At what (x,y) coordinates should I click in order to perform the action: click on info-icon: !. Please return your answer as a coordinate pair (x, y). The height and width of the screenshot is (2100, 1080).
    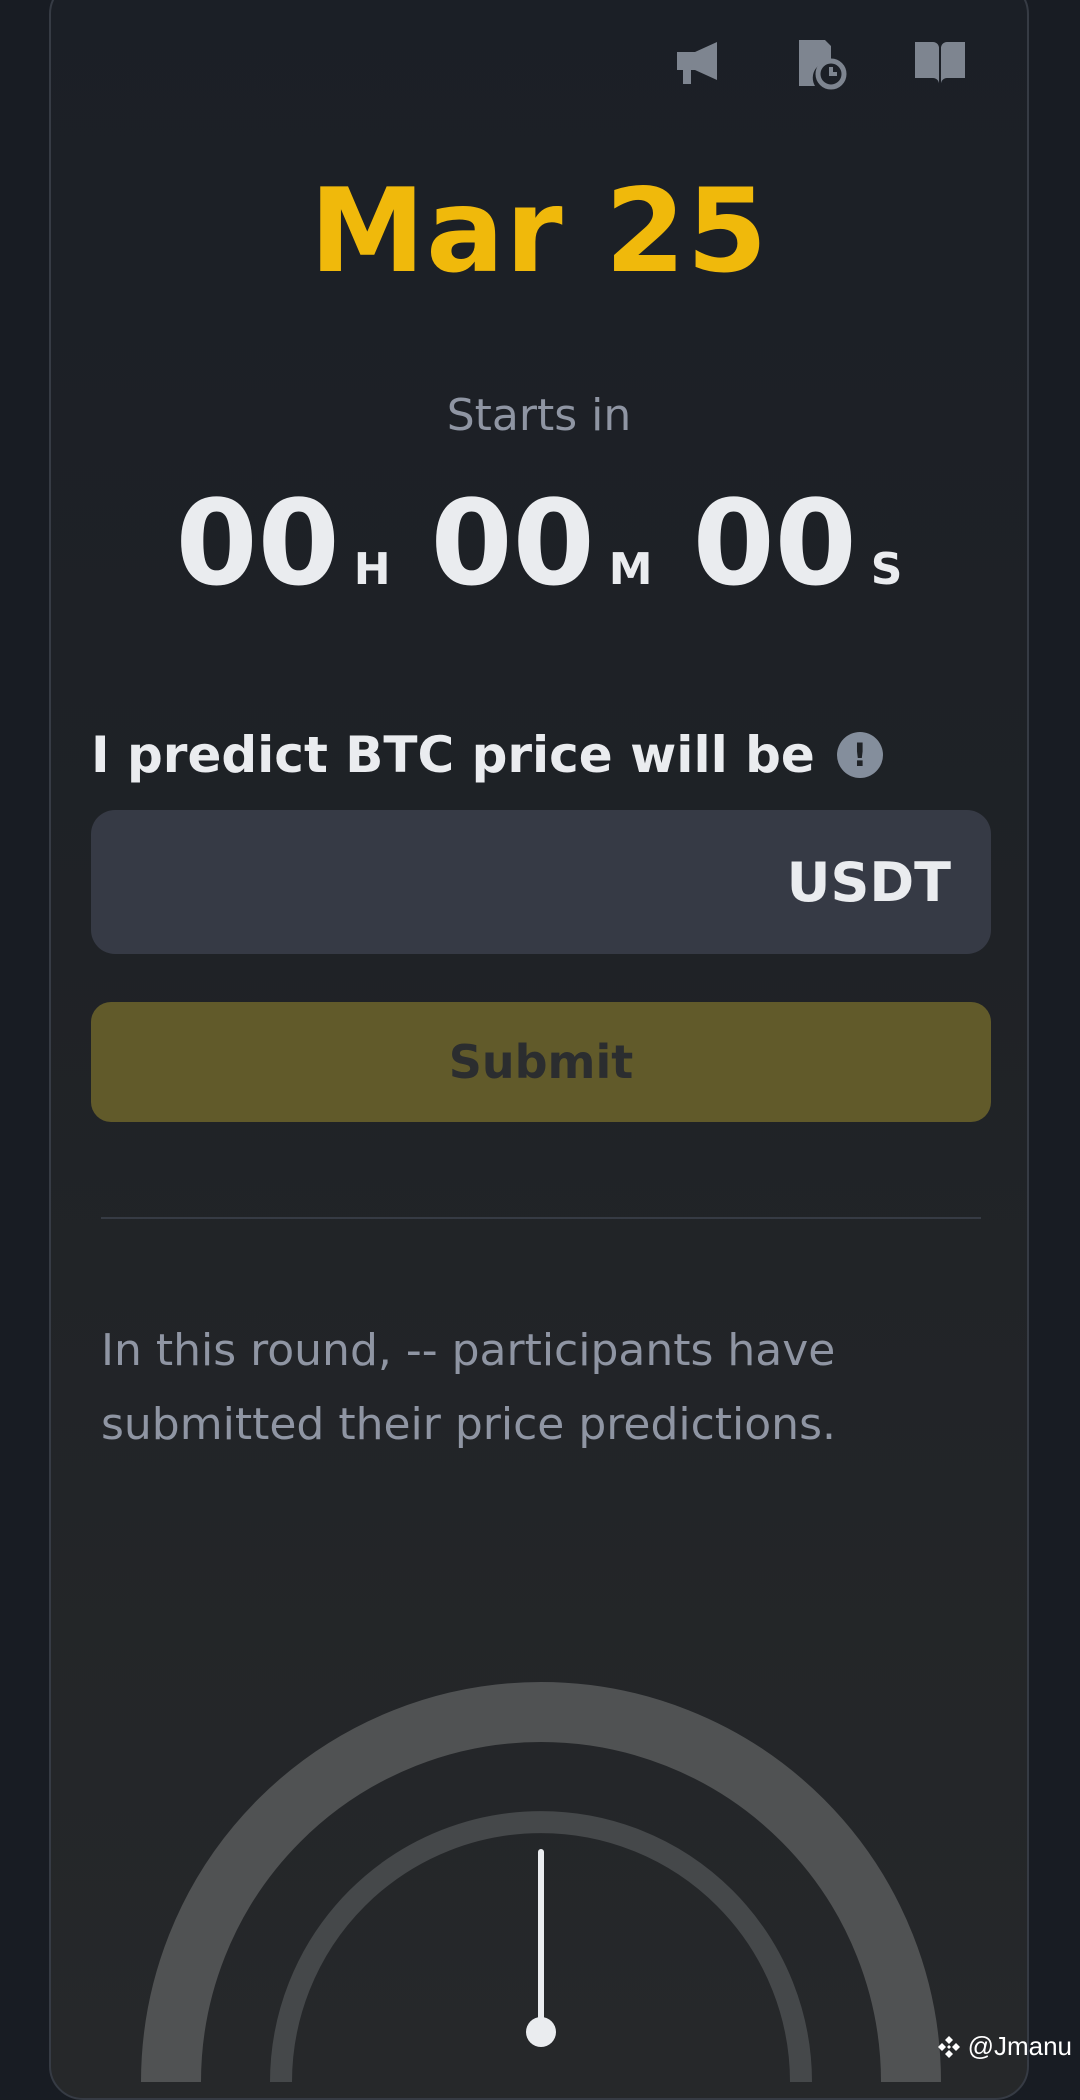
    Looking at the image, I should click on (860, 755).